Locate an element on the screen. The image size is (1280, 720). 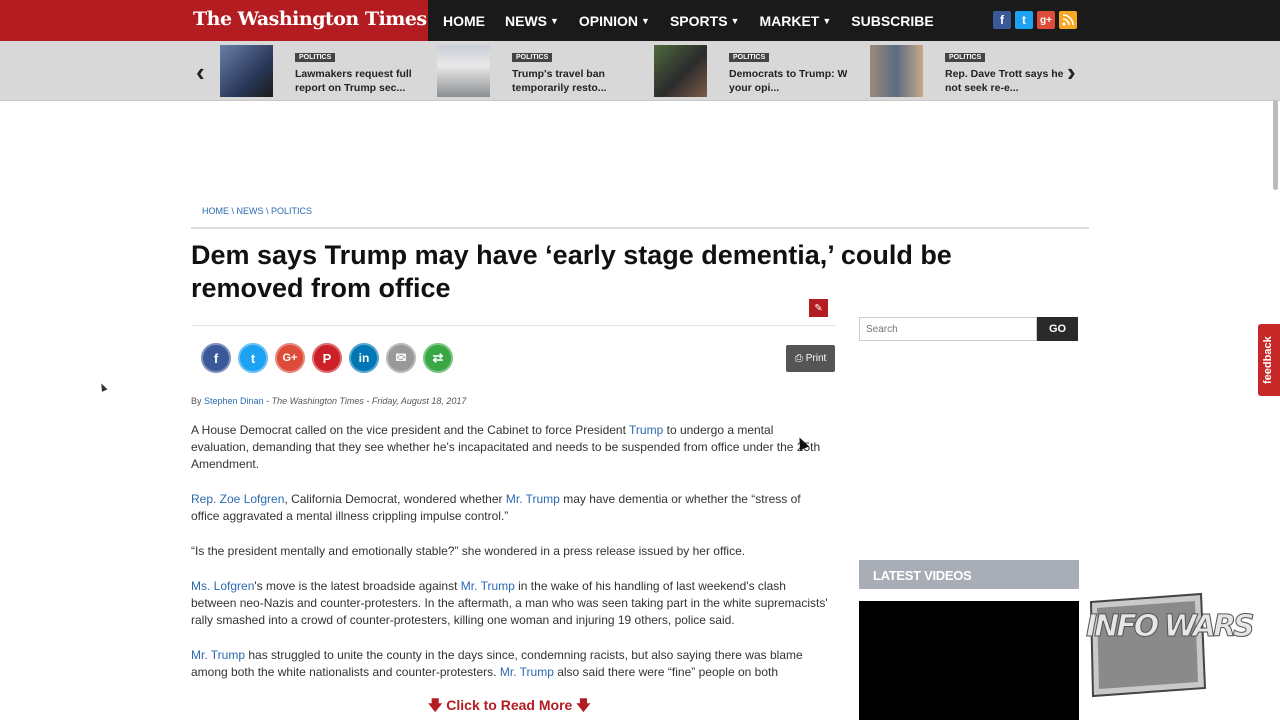
social-links: f t g+ is located at coordinates (1035, 20).